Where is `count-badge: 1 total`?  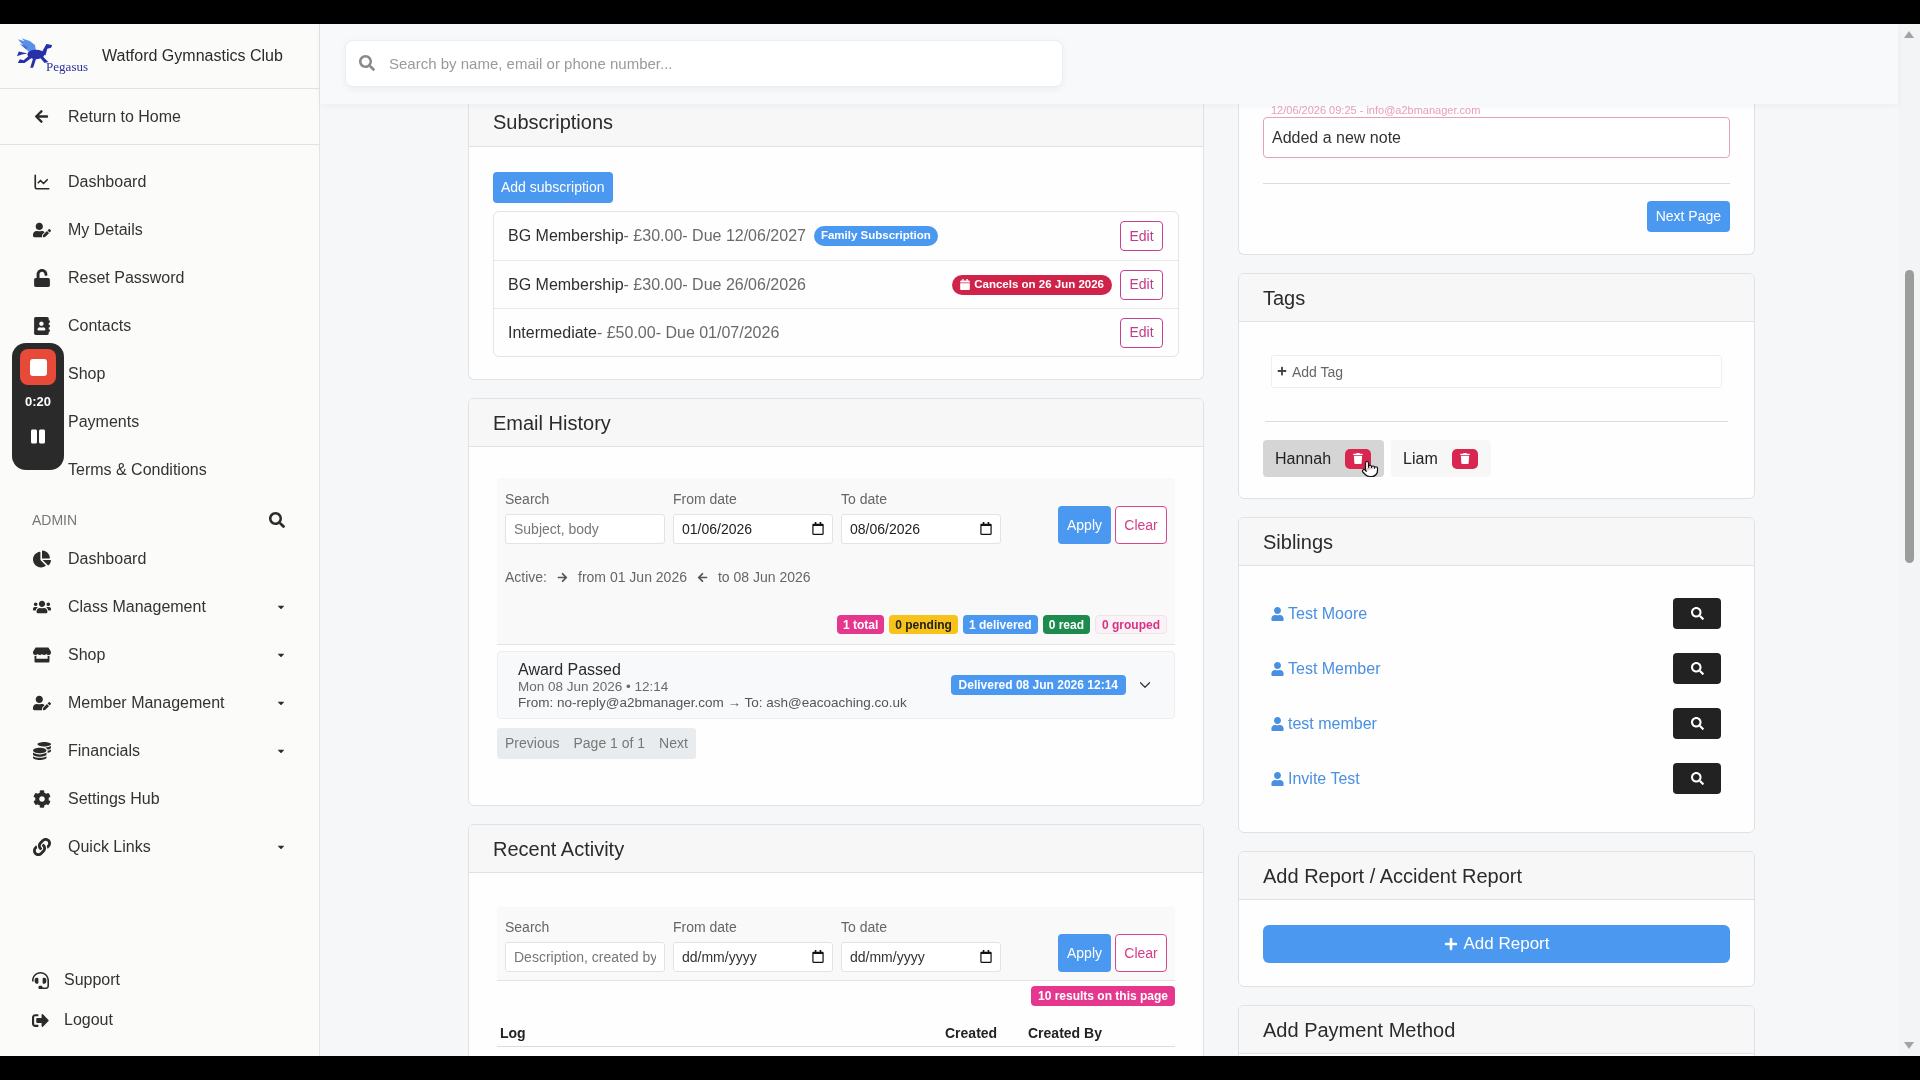
count-badge: 1 total is located at coordinates (860, 624).